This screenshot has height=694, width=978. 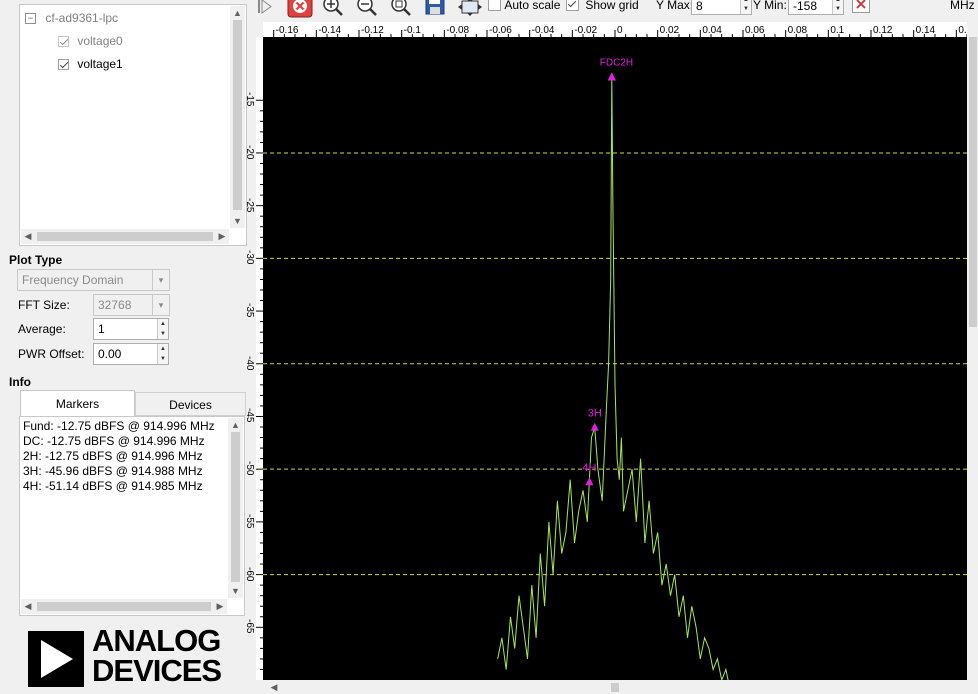 I want to click on ymax-spinbox: 8 ▲ ▼, so click(x=721, y=7).